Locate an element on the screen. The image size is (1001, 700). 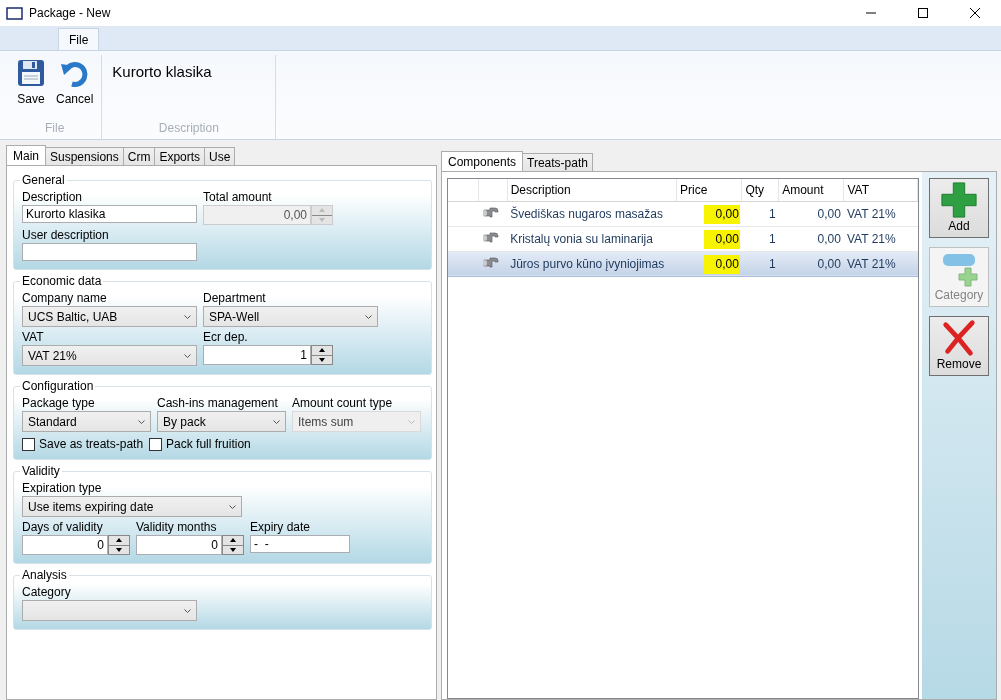
table-row: Švediškas nugaros masažas 0,00 1 0,00 VAT 21% is located at coordinates (683, 213).